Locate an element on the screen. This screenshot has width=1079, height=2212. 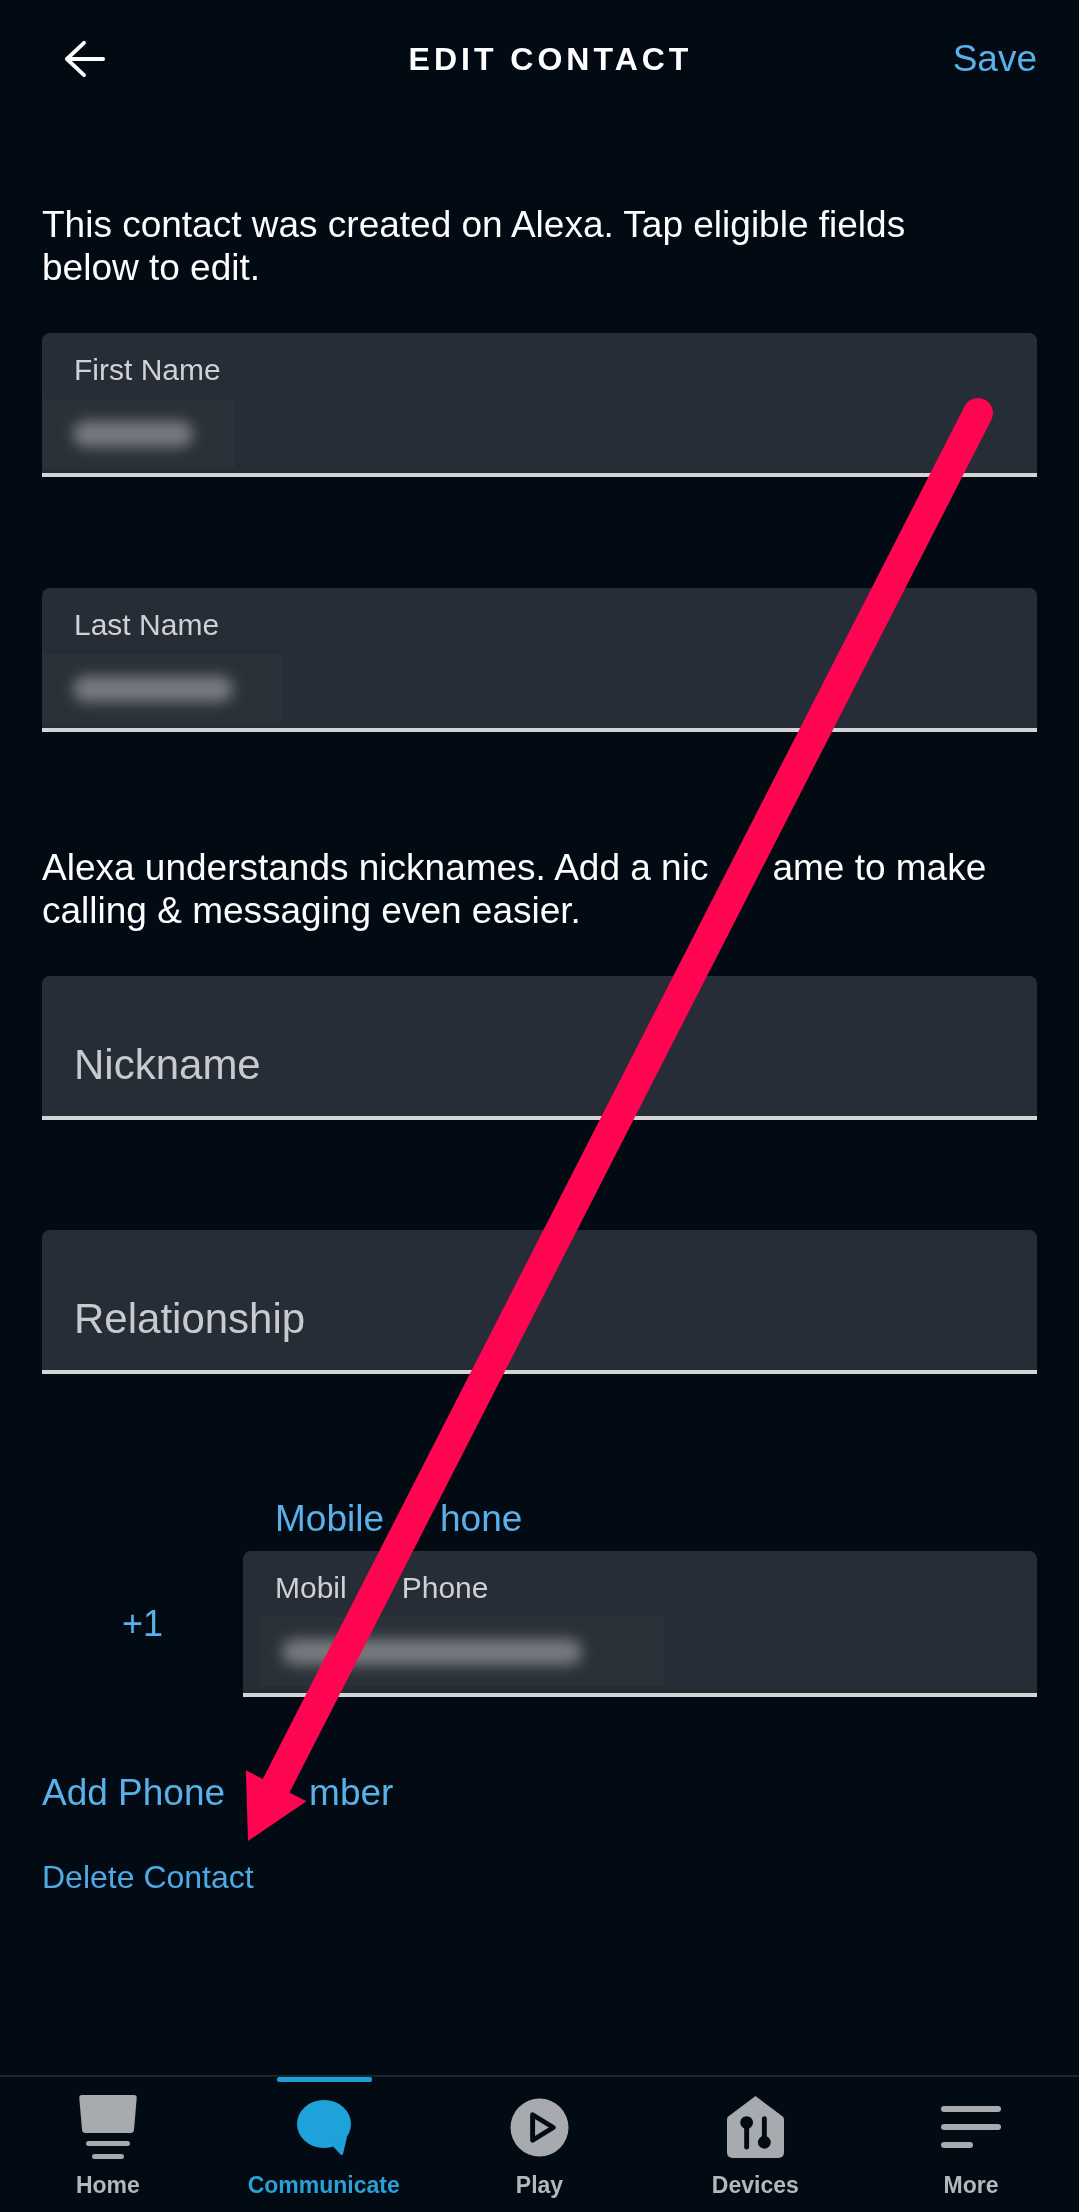
screen-title: EDIT CONTACT is located at coordinates (550, 59).